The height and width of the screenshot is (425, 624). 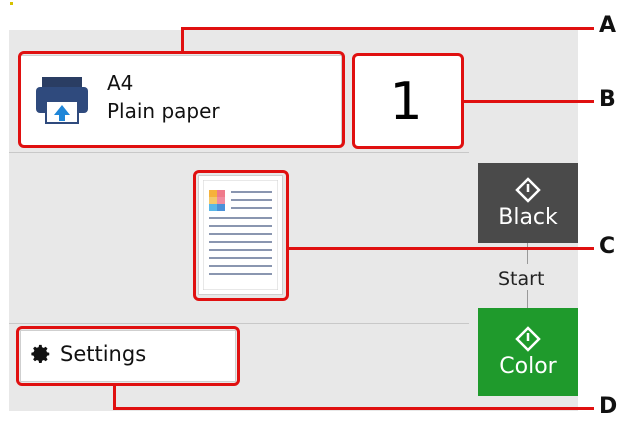 I want to click on copies-value: 1, so click(x=406, y=102).